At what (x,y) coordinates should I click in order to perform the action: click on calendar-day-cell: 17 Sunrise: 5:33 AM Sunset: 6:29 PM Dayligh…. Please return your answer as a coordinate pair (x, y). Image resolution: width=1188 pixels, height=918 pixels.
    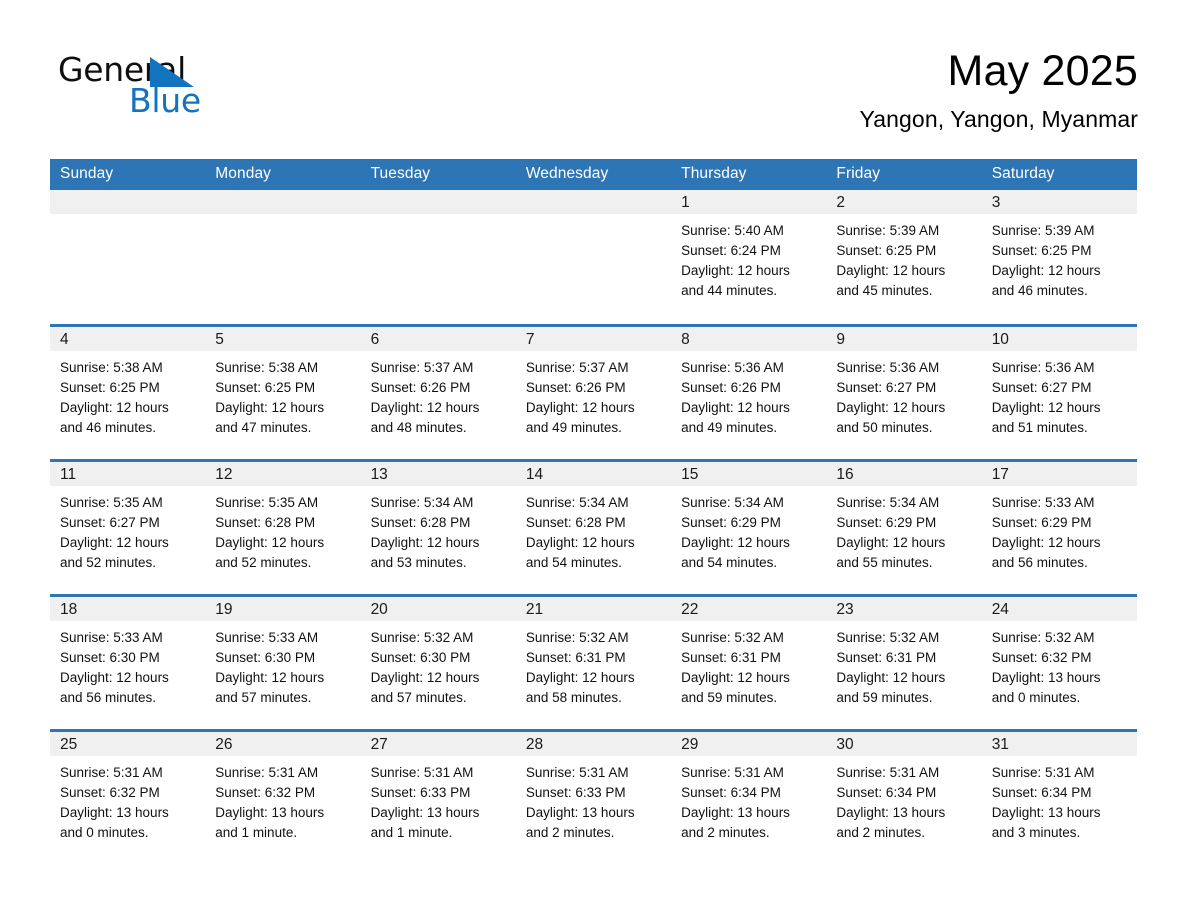
    Looking at the image, I should click on (1059, 527).